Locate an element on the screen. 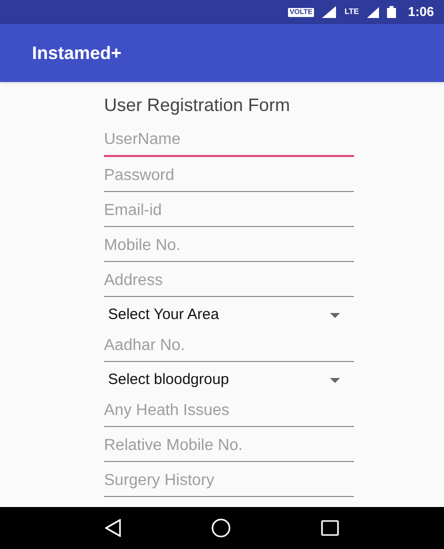 This screenshot has height=549, width=444. dropdown: Select Your Area is located at coordinates (229, 315).